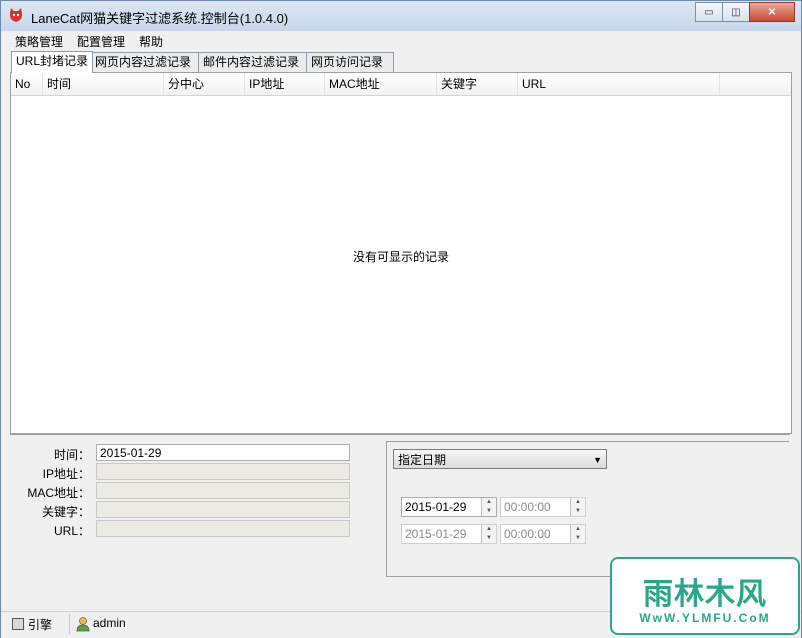 This screenshot has height=638, width=802. What do you see at coordinates (401, 16) in the screenshot?
I see `title-bar: LaneCat网猫关键字过滤系统.控制台(1.0.4.0) ▭ ◫ ✕` at bounding box center [401, 16].